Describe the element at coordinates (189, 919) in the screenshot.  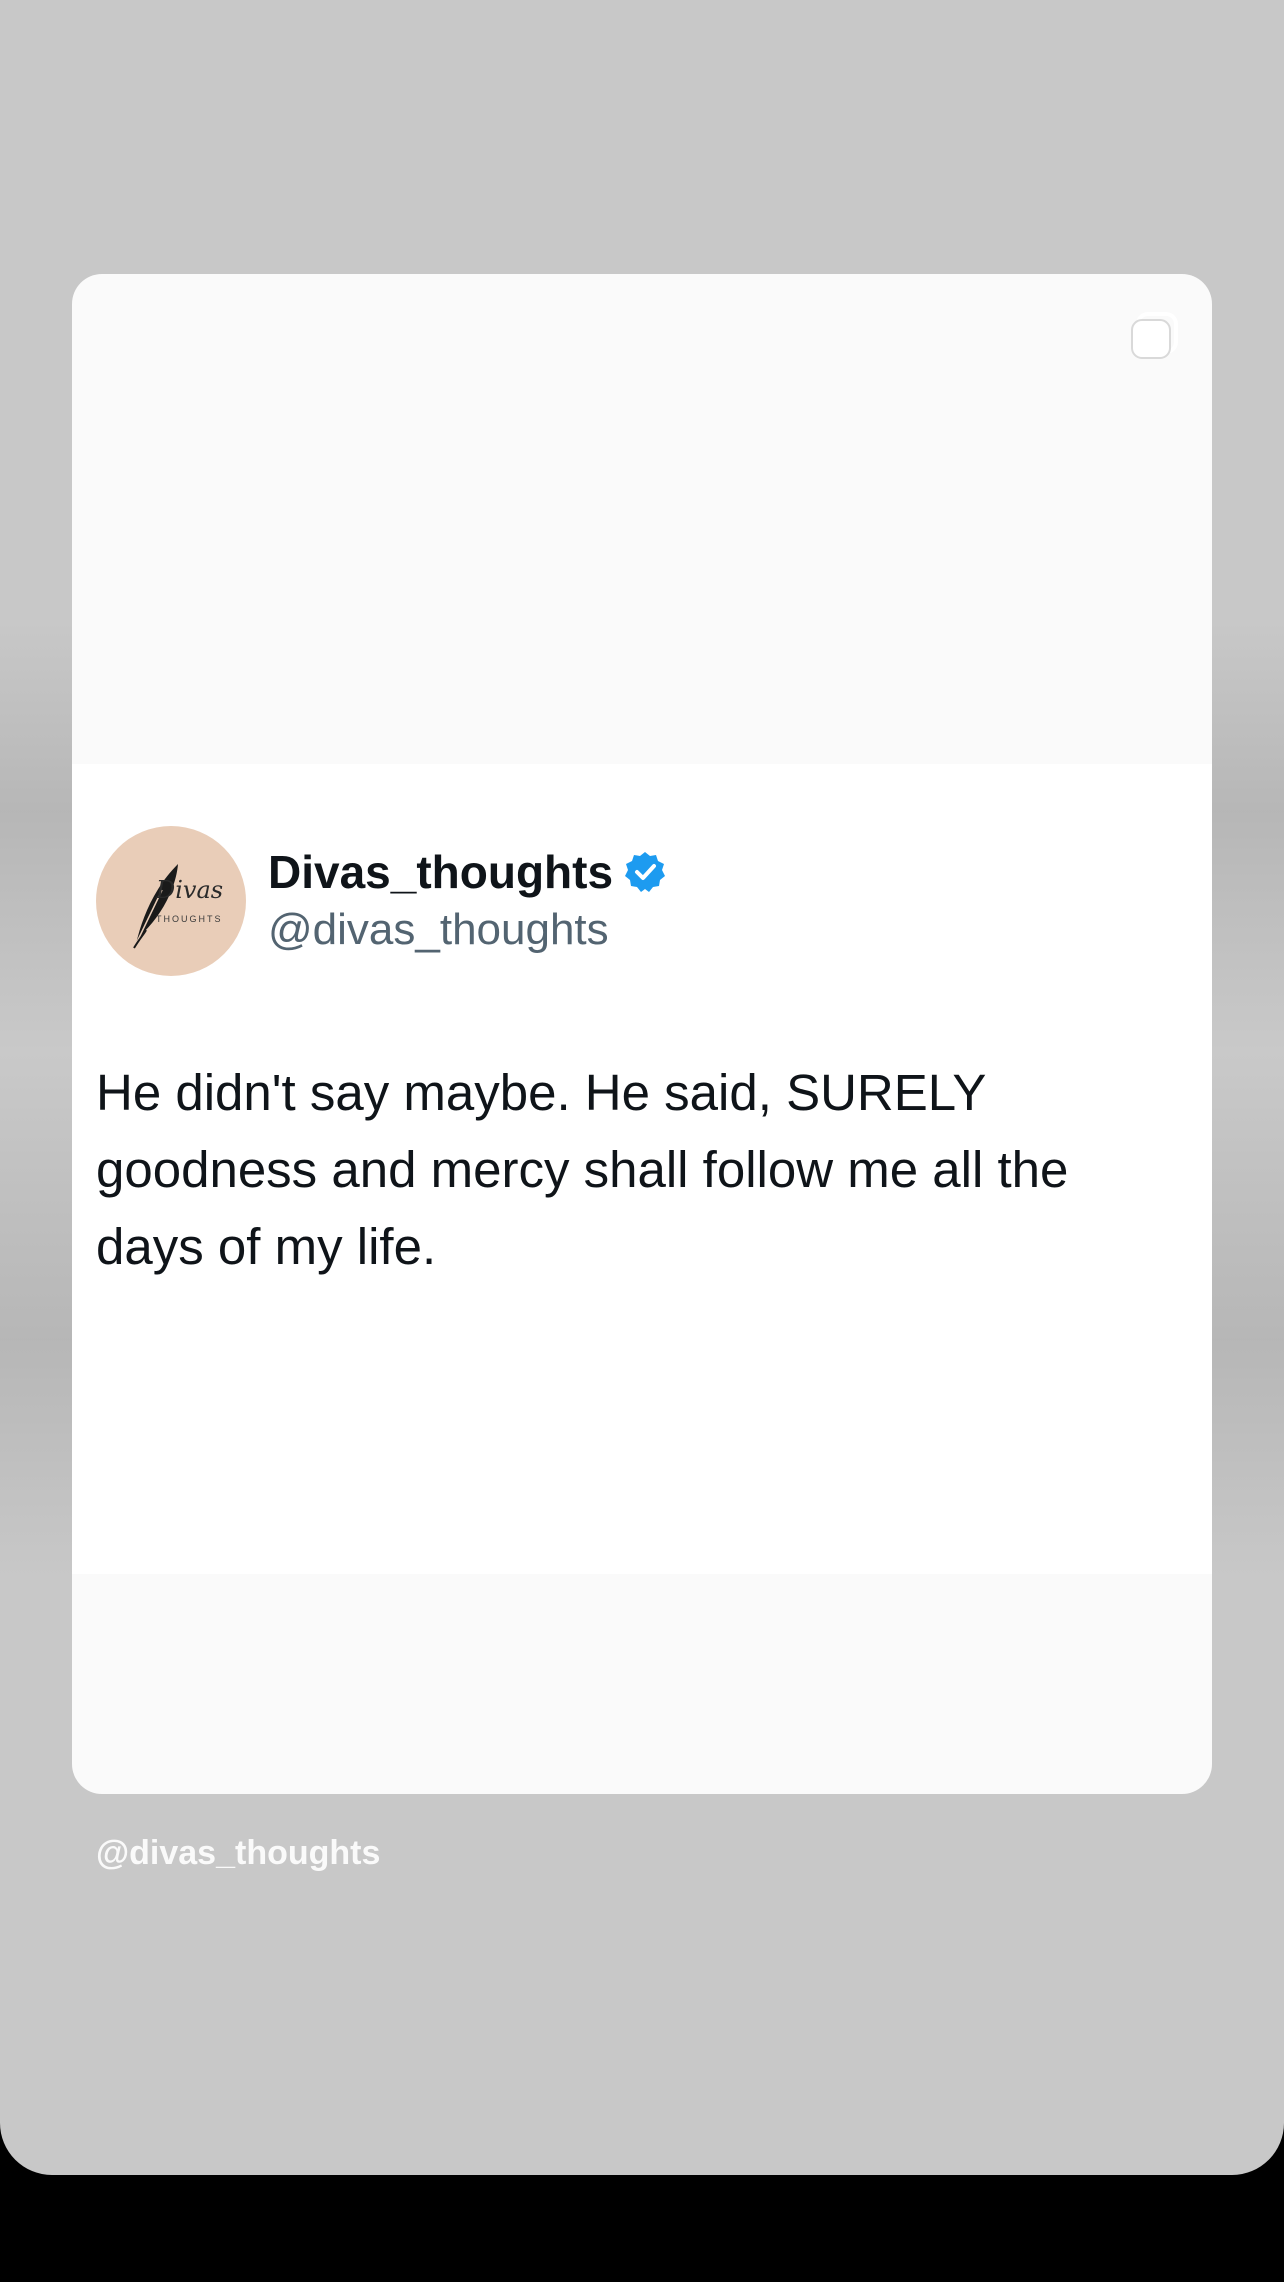
I see `avatar-logo-subtext: THOUGHTS` at that location.